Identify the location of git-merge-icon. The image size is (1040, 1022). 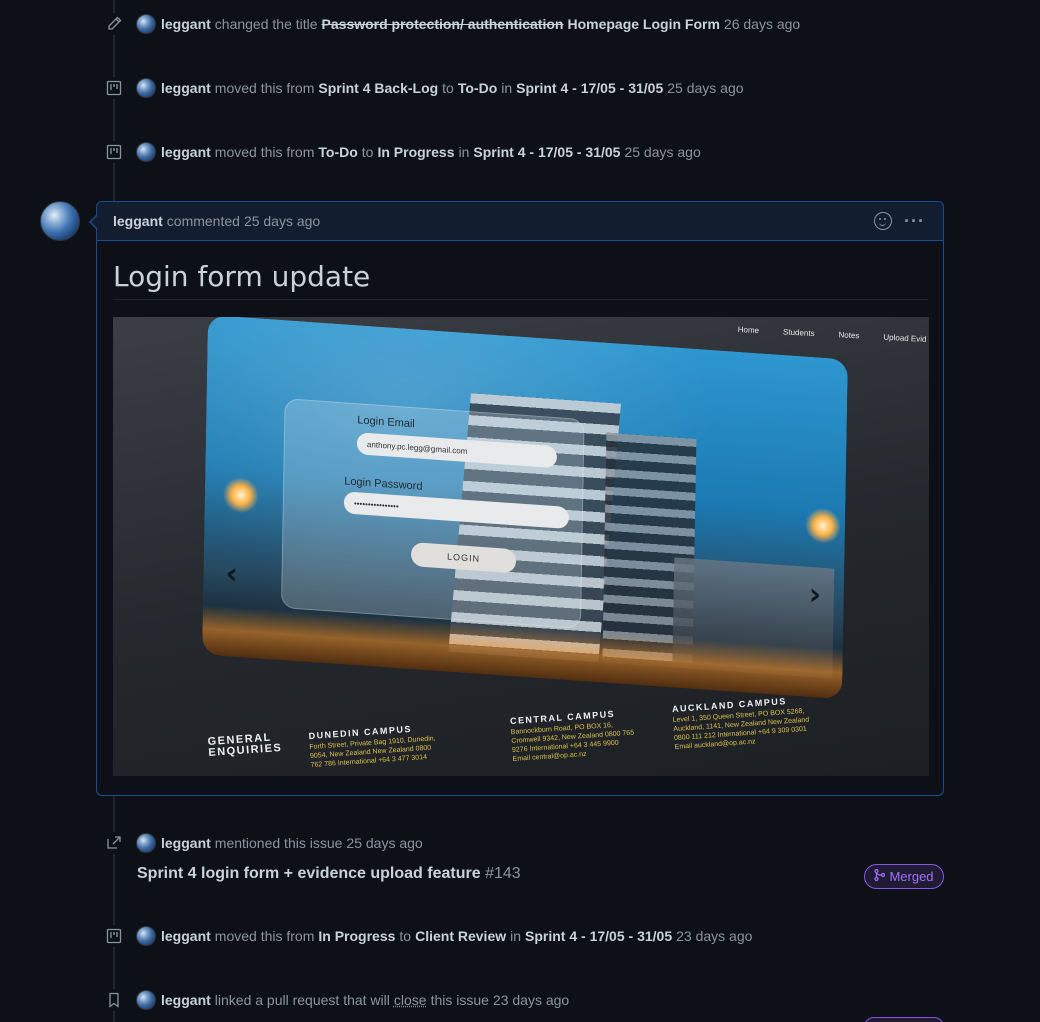
(879, 876).